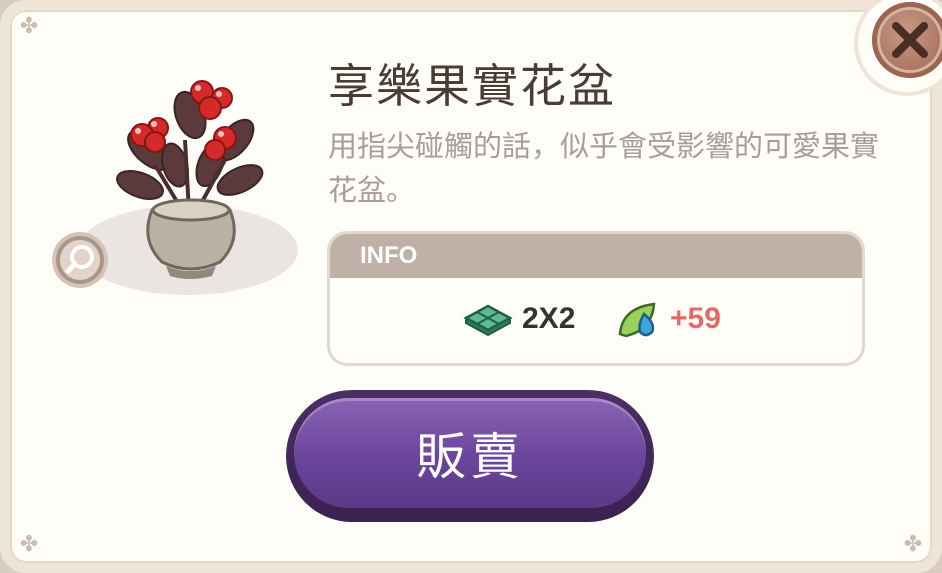 This screenshot has height=573, width=942. I want to click on bonus-value: +59, so click(695, 318).